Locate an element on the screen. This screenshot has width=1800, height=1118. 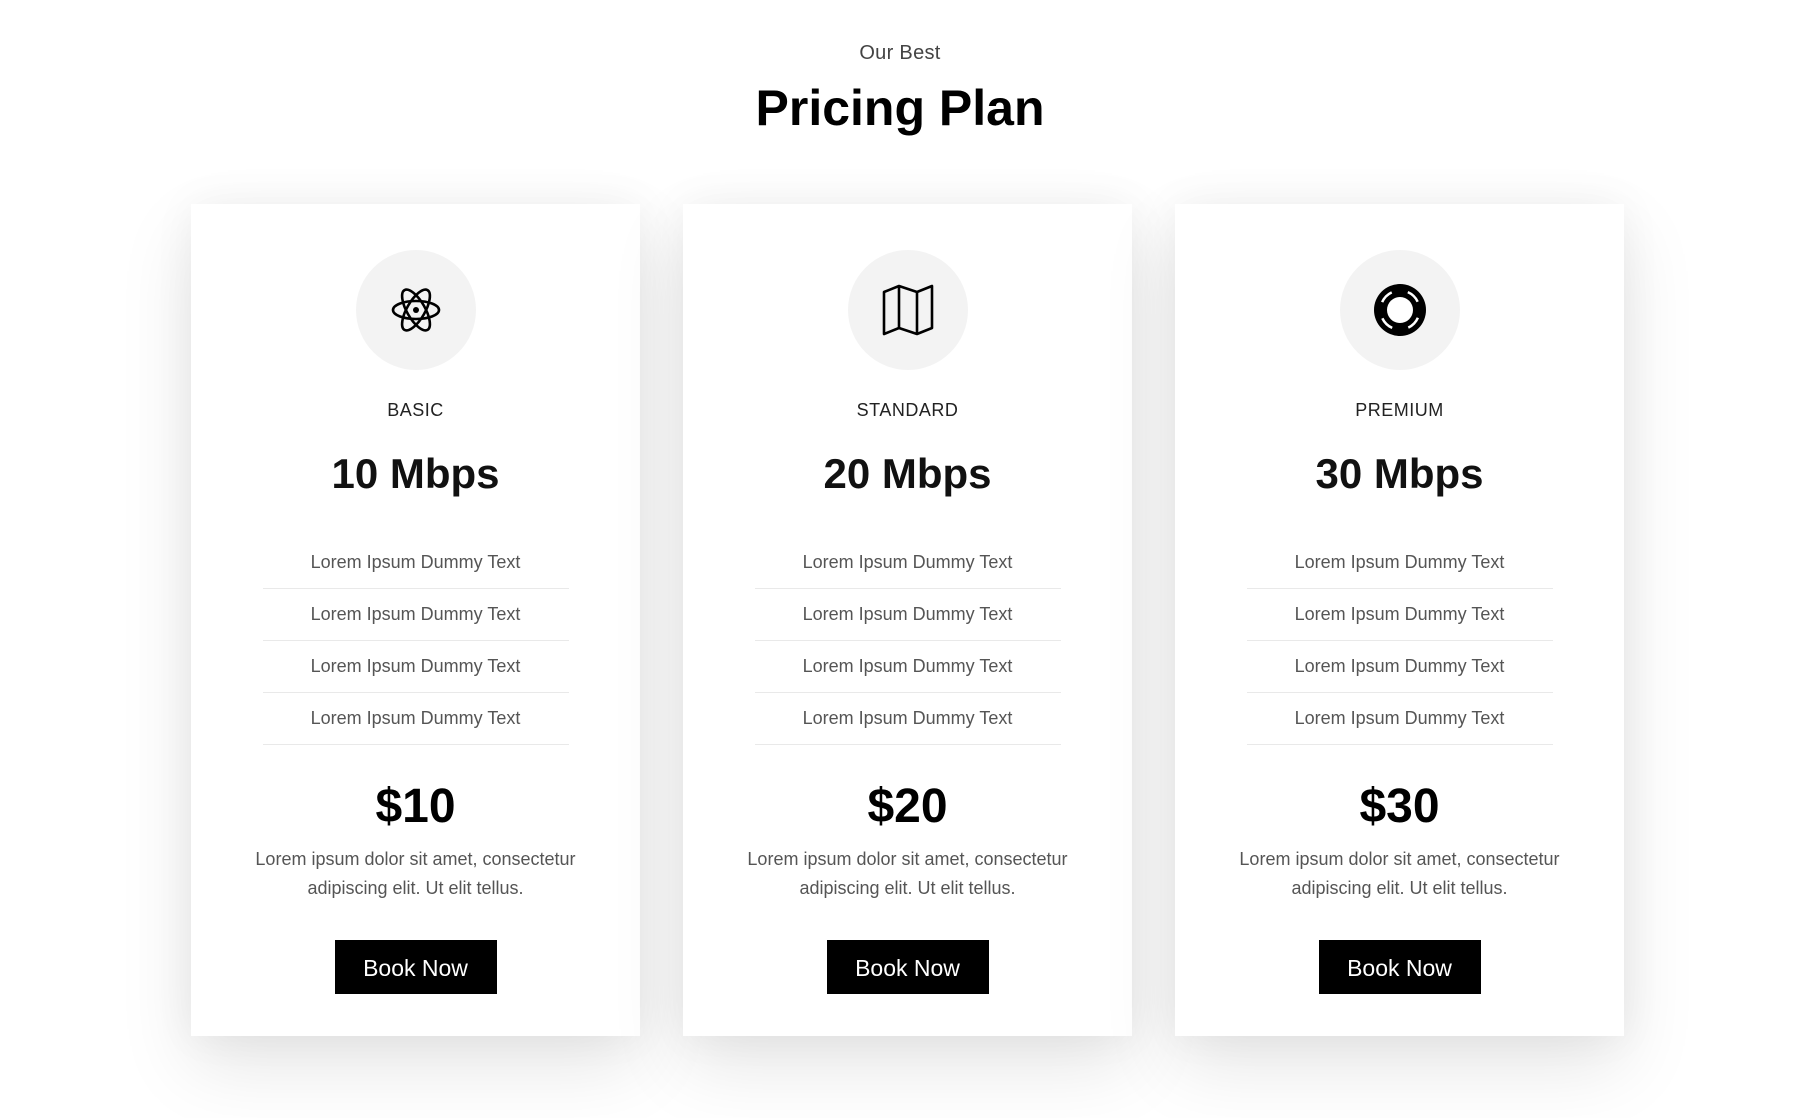
section-subtitle: Our Best is located at coordinates (900, 53).